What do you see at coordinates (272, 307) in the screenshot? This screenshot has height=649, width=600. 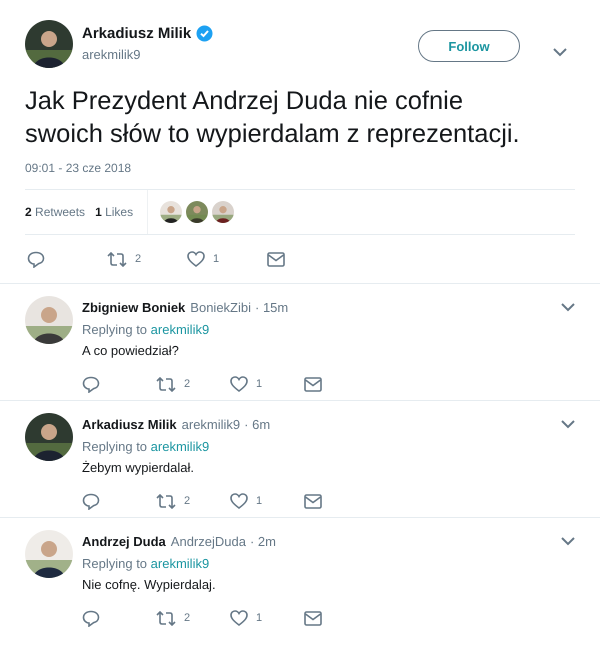 I see `reply-time: · 15m` at bounding box center [272, 307].